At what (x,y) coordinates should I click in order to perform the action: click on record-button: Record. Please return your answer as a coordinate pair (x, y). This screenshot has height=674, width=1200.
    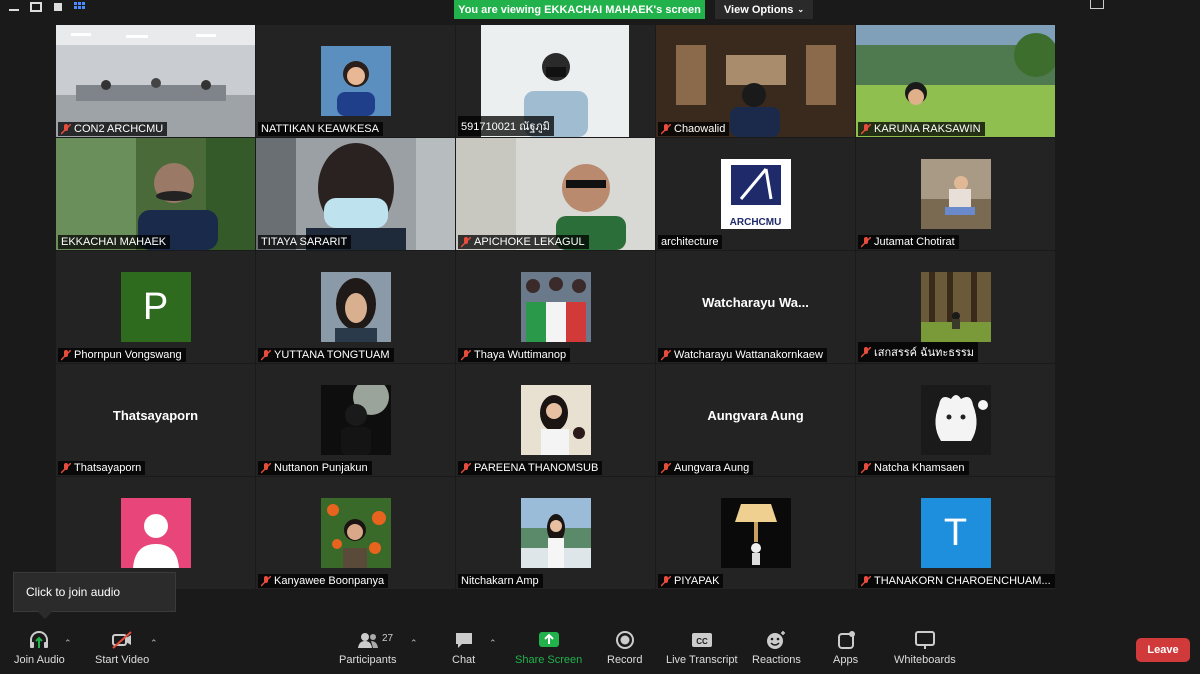
    Looking at the image, I should click on (624, 648).